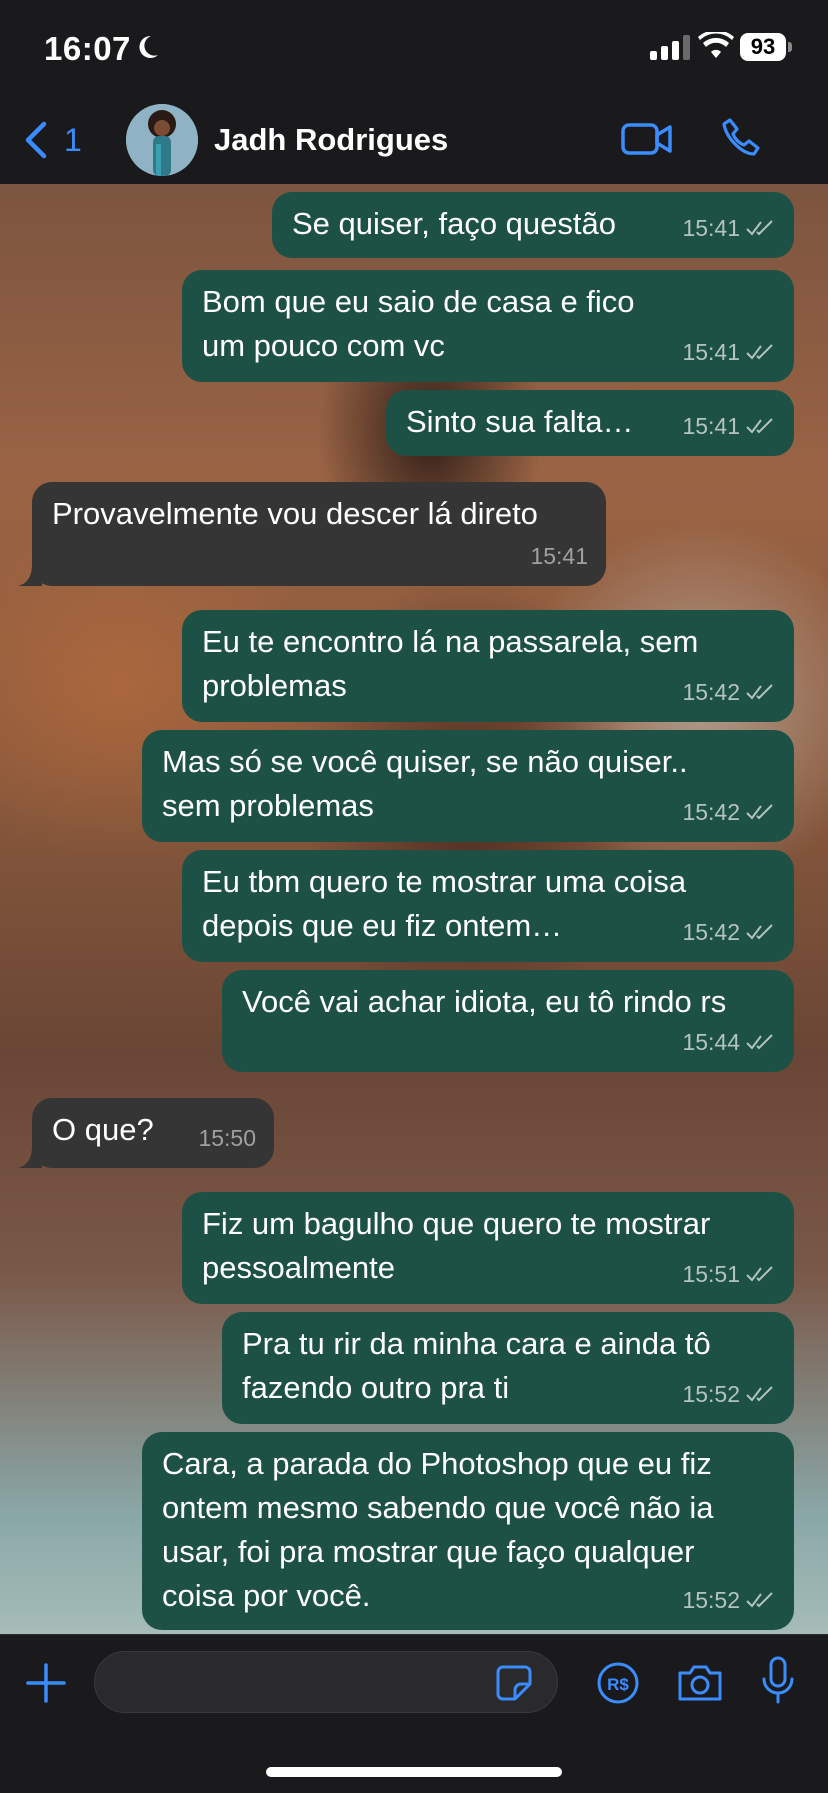 The image size is (828, 1793). I want to click on message-composer: R$, so click(414, 1713).